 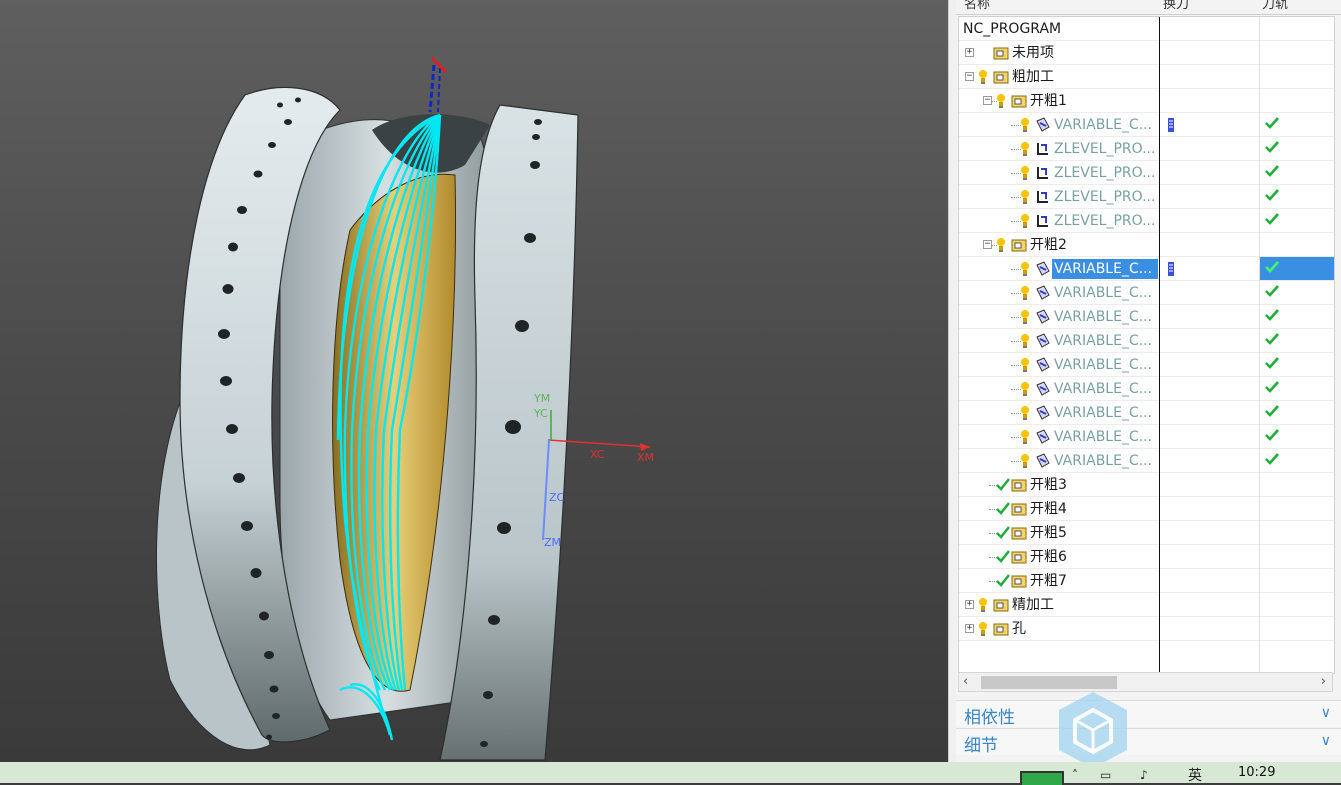 I want to click on scrollbar-thumb, so click(x=1049, y=682).